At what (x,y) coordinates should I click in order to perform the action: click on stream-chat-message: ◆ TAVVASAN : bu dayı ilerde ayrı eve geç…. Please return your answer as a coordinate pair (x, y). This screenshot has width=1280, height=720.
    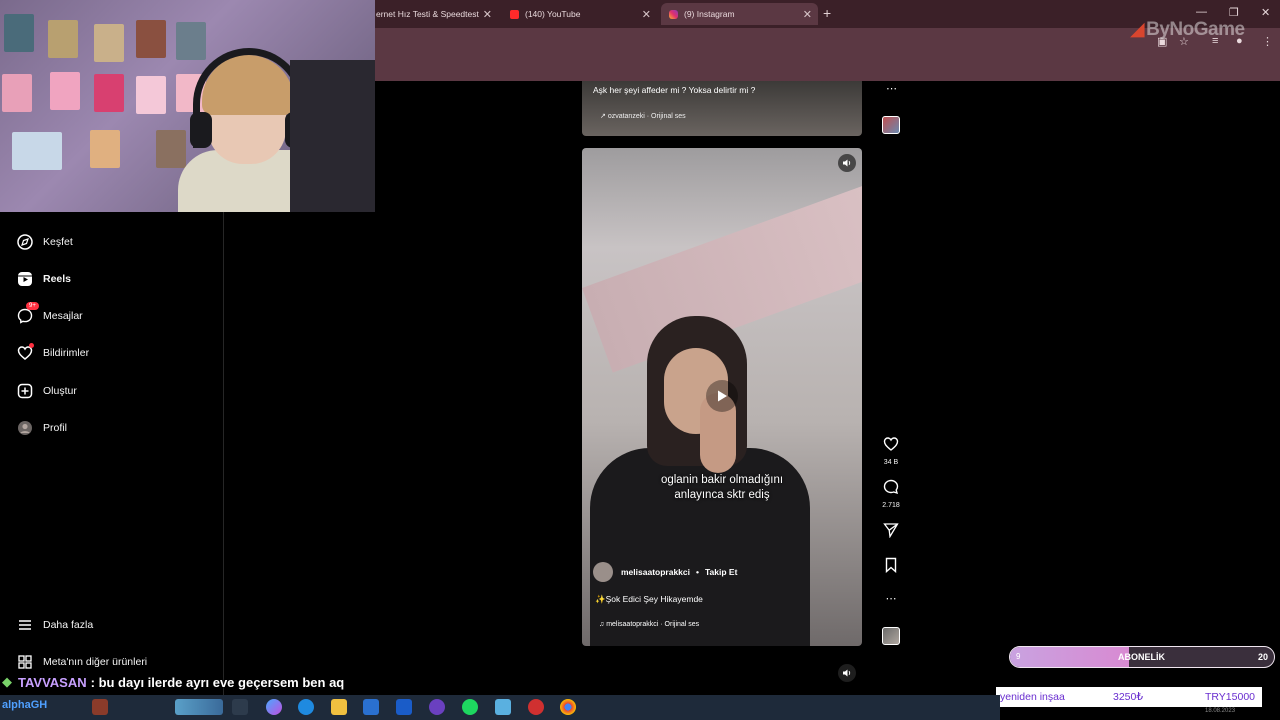
    Looking at the image, I should click on (173, 682).